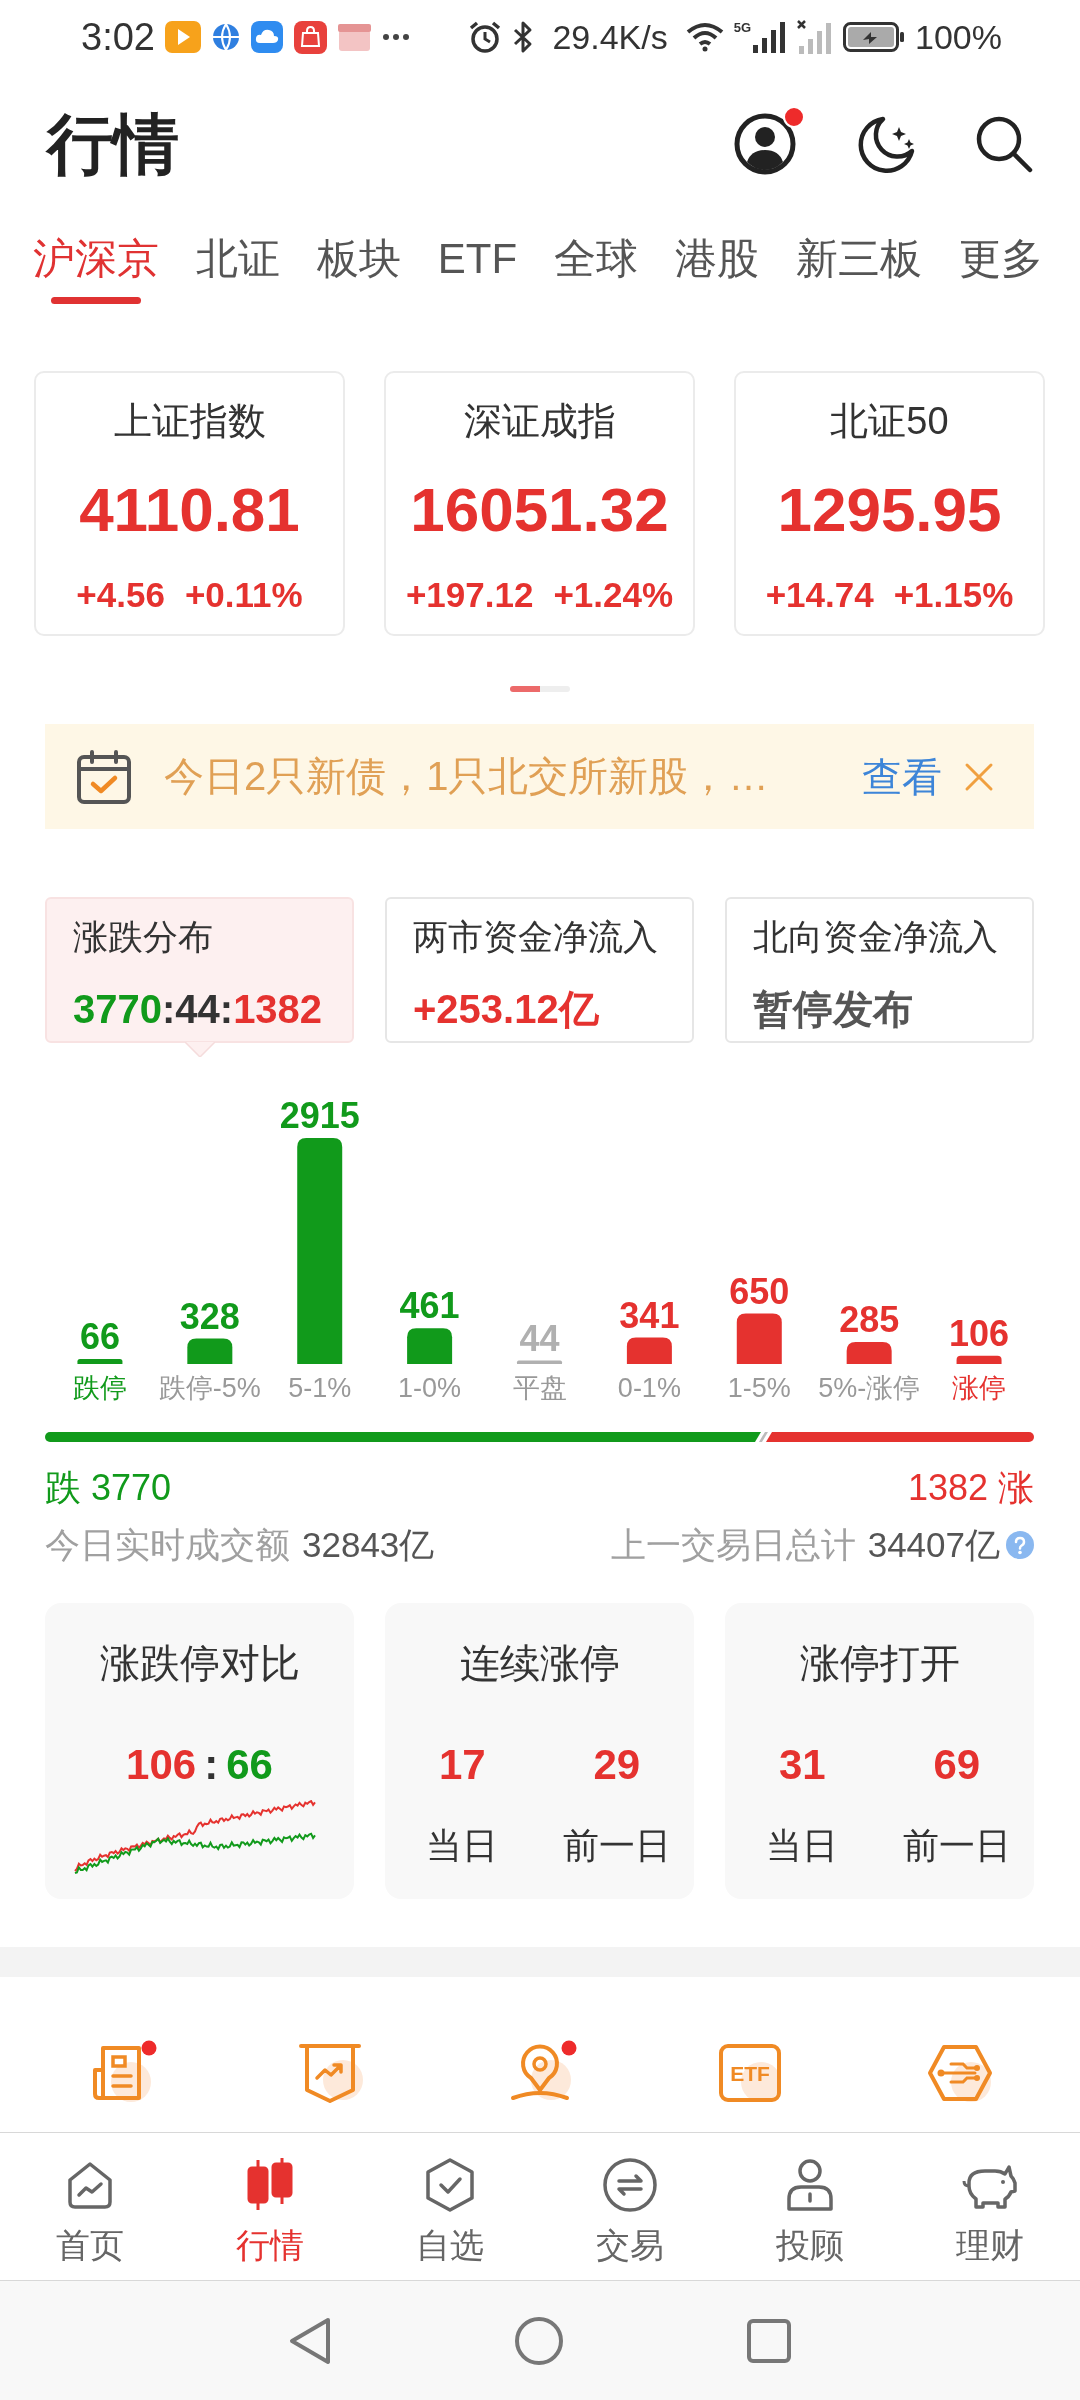  Describe the element at coordinates (539, 1663) in the screenshot. I see `summary-title: 连续涨停` at that location.